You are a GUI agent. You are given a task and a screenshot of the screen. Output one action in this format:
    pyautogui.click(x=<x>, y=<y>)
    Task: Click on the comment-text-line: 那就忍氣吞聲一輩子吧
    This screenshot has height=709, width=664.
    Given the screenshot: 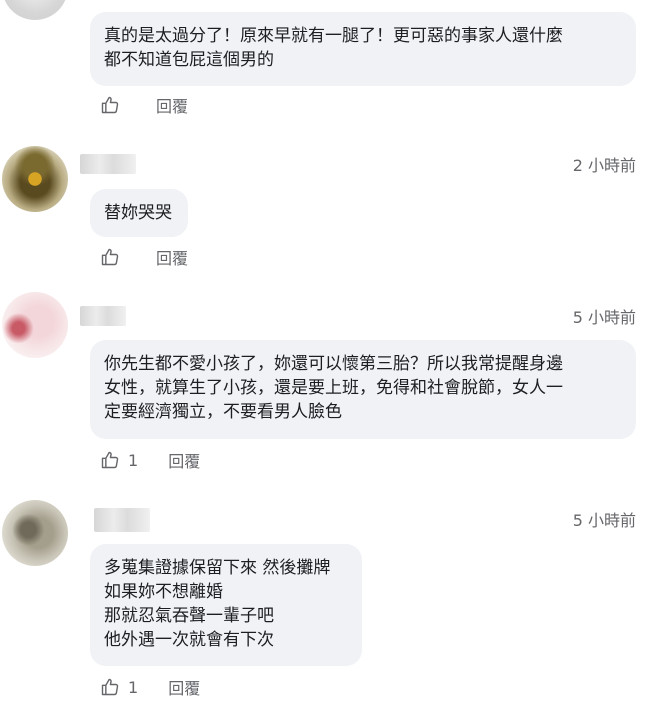 What is the action you would take?
    pyautogui.click(x=189, y=616)
    